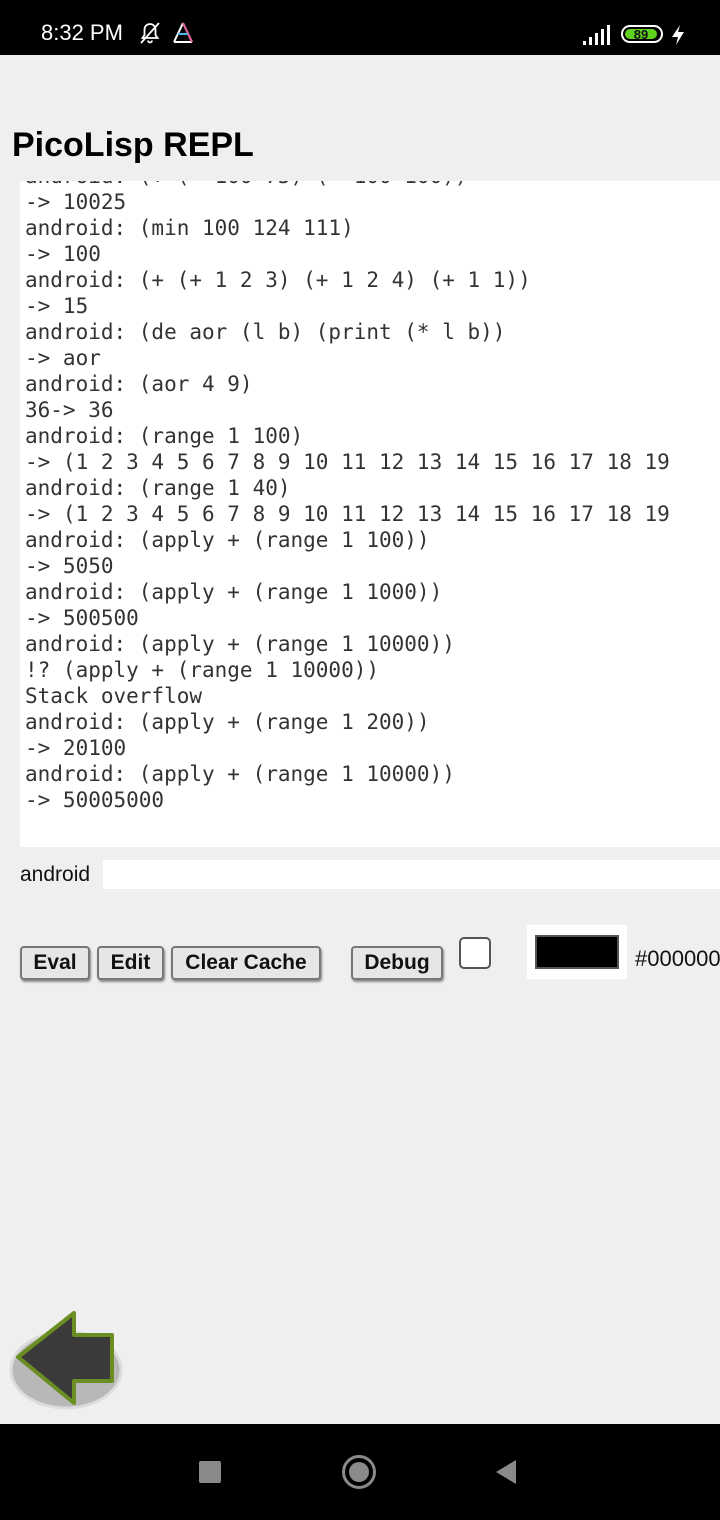 The height and width of the screenshot is (1520, 720). I want to click on output-line: -> 5050, so click(69, 566).